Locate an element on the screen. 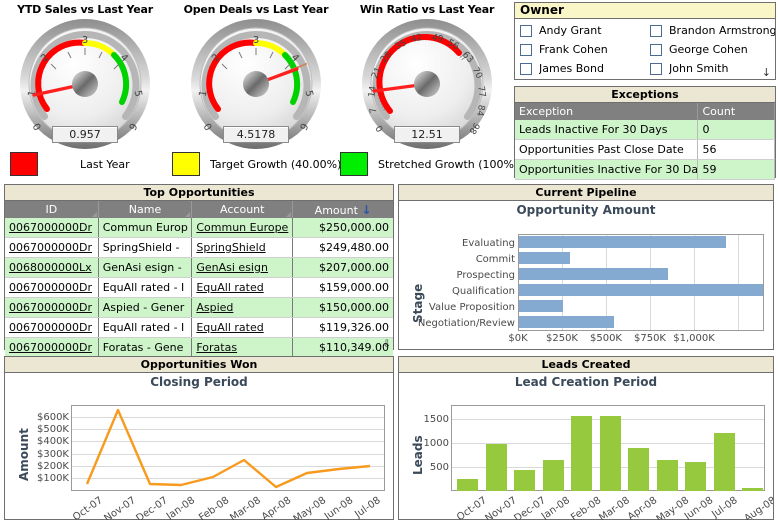 Image resolution: width=778 pixels, height=524 pixels. cell-account: Foratas is located at coordinates (242, 347).